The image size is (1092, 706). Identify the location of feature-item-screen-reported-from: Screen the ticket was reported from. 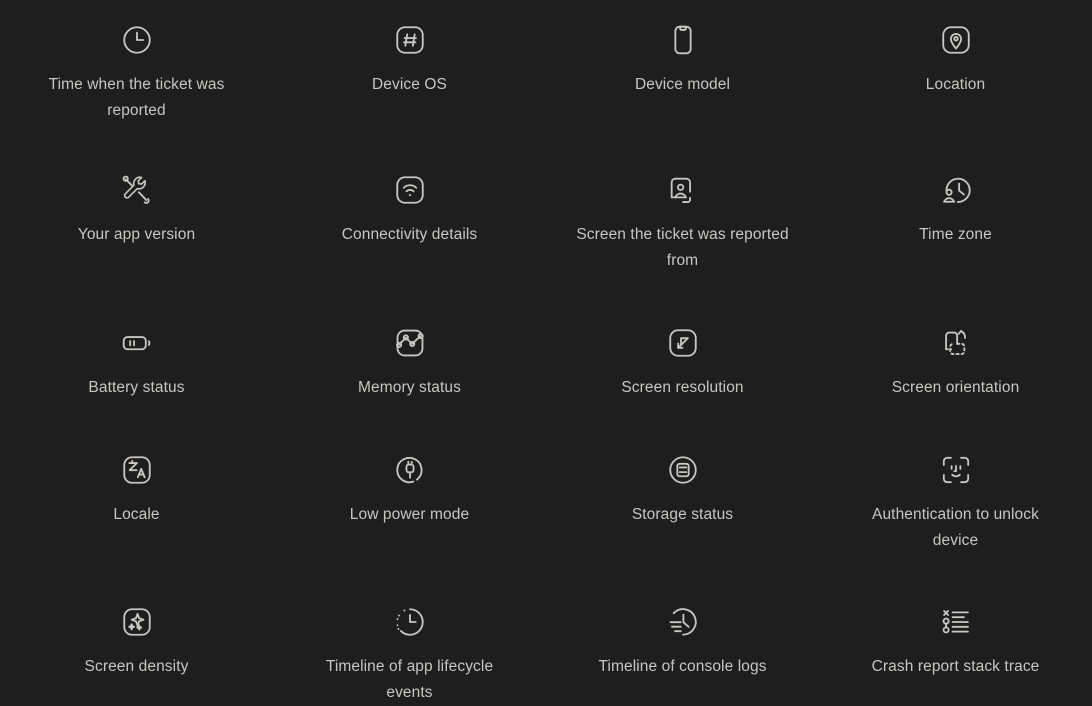
(682, 225).